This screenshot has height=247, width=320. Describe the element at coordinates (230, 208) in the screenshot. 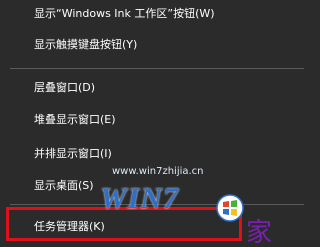

I see `windows-logo-icon` at that location.